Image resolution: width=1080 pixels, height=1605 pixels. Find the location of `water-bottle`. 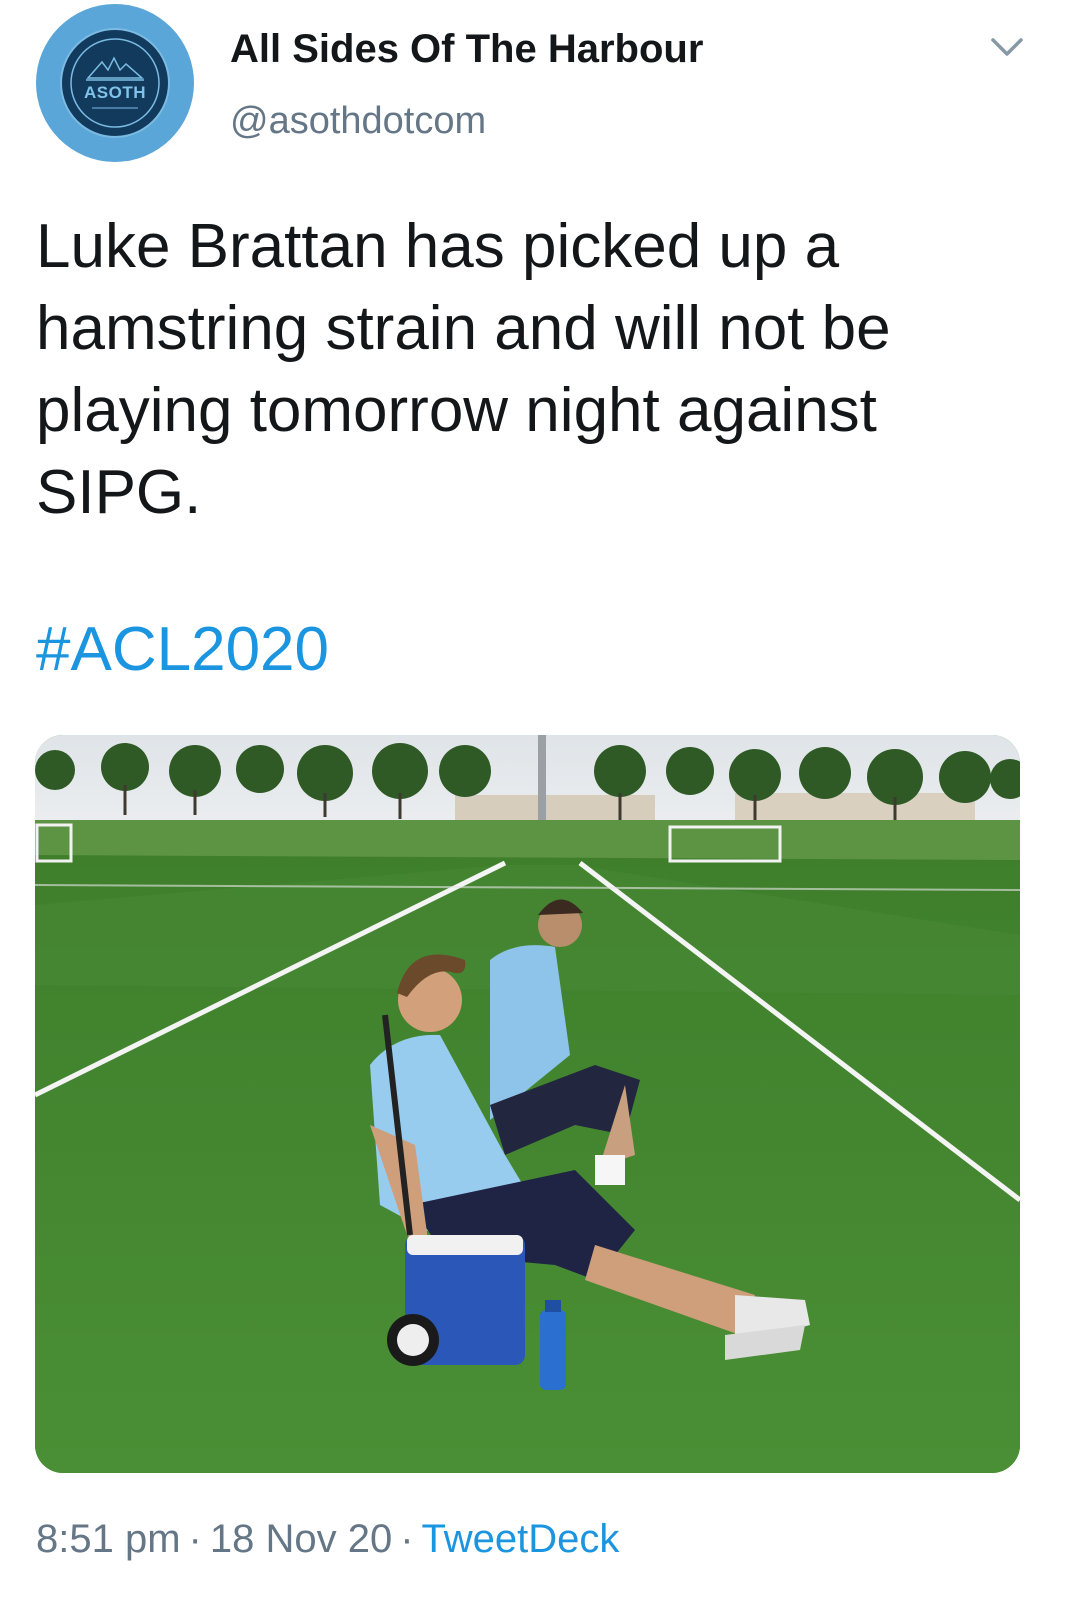

water-bottle is located at coordinates (553, 1345).